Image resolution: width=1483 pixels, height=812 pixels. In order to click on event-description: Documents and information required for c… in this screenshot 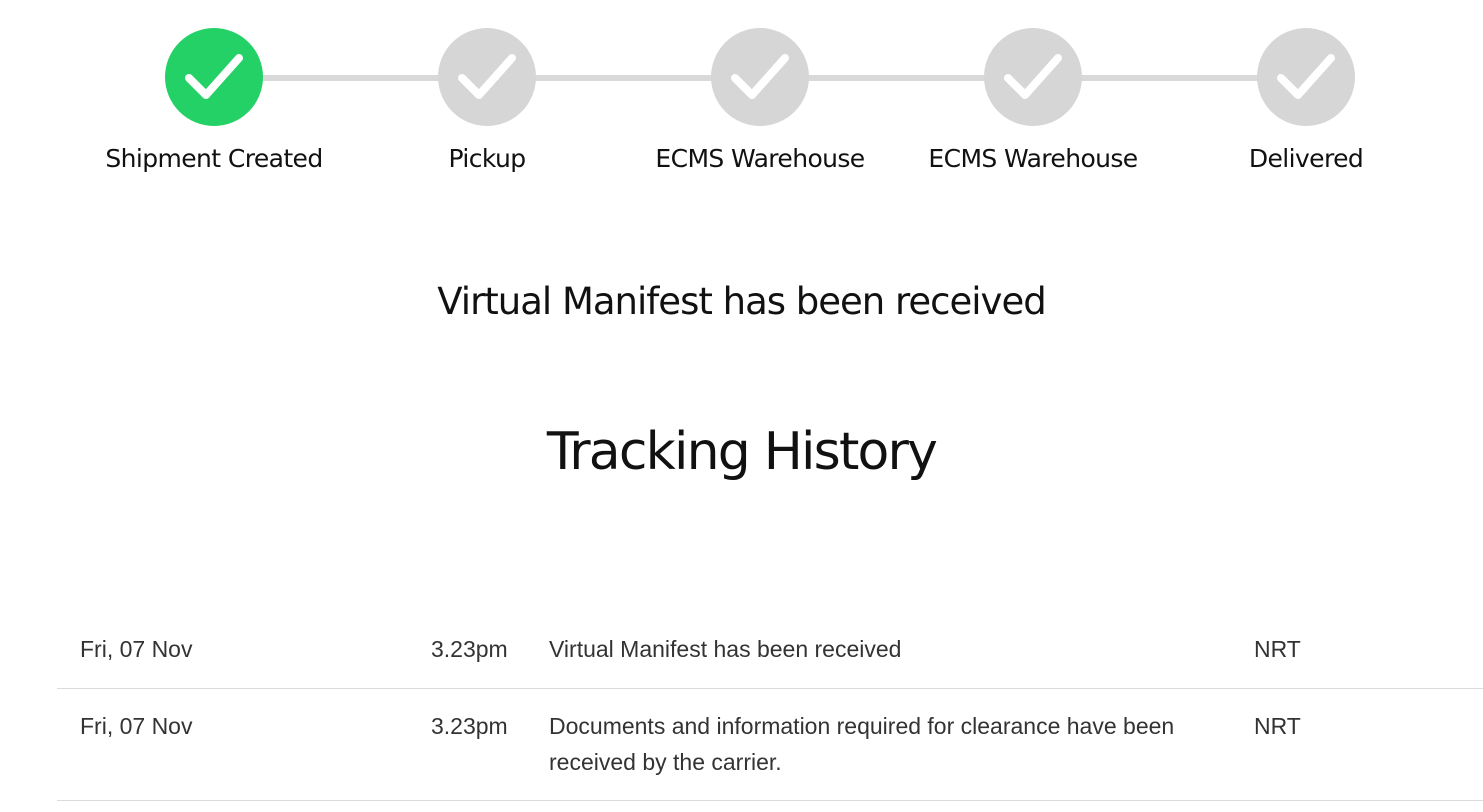, I will do `click(862, 744)`.